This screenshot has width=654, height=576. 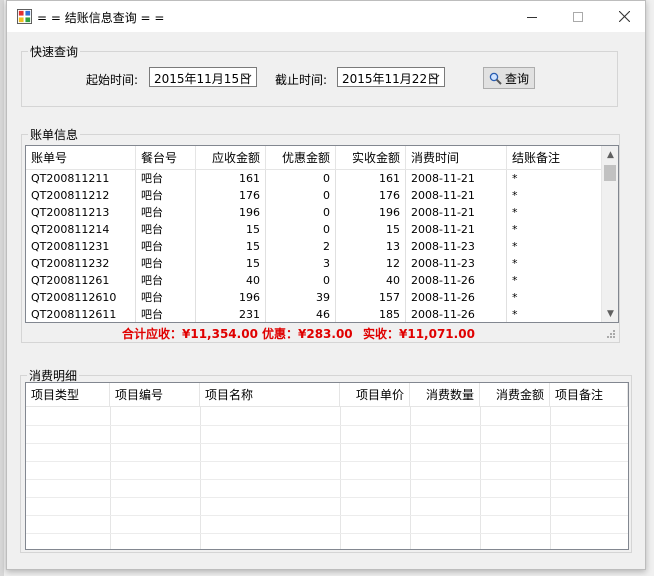 What do you see at coordinates (190, 334) in the screenshot?
I see `total-receivable: 合计应收：¥11,354.00` at bounding box center [190, 334].